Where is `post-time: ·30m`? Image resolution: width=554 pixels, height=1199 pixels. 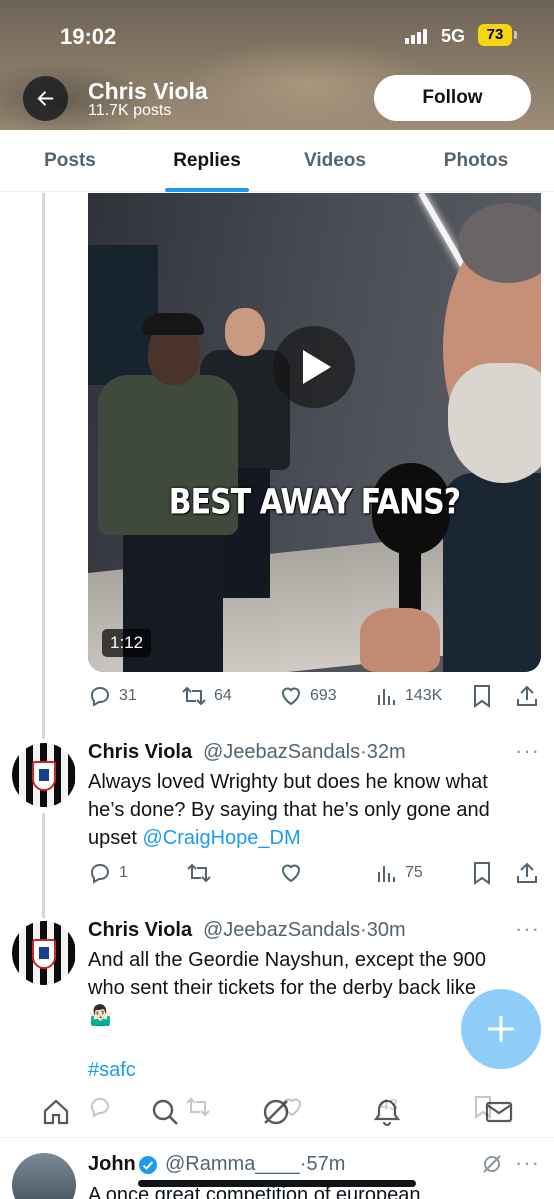
post-time: ·30m is located at coordinates (383, 930).